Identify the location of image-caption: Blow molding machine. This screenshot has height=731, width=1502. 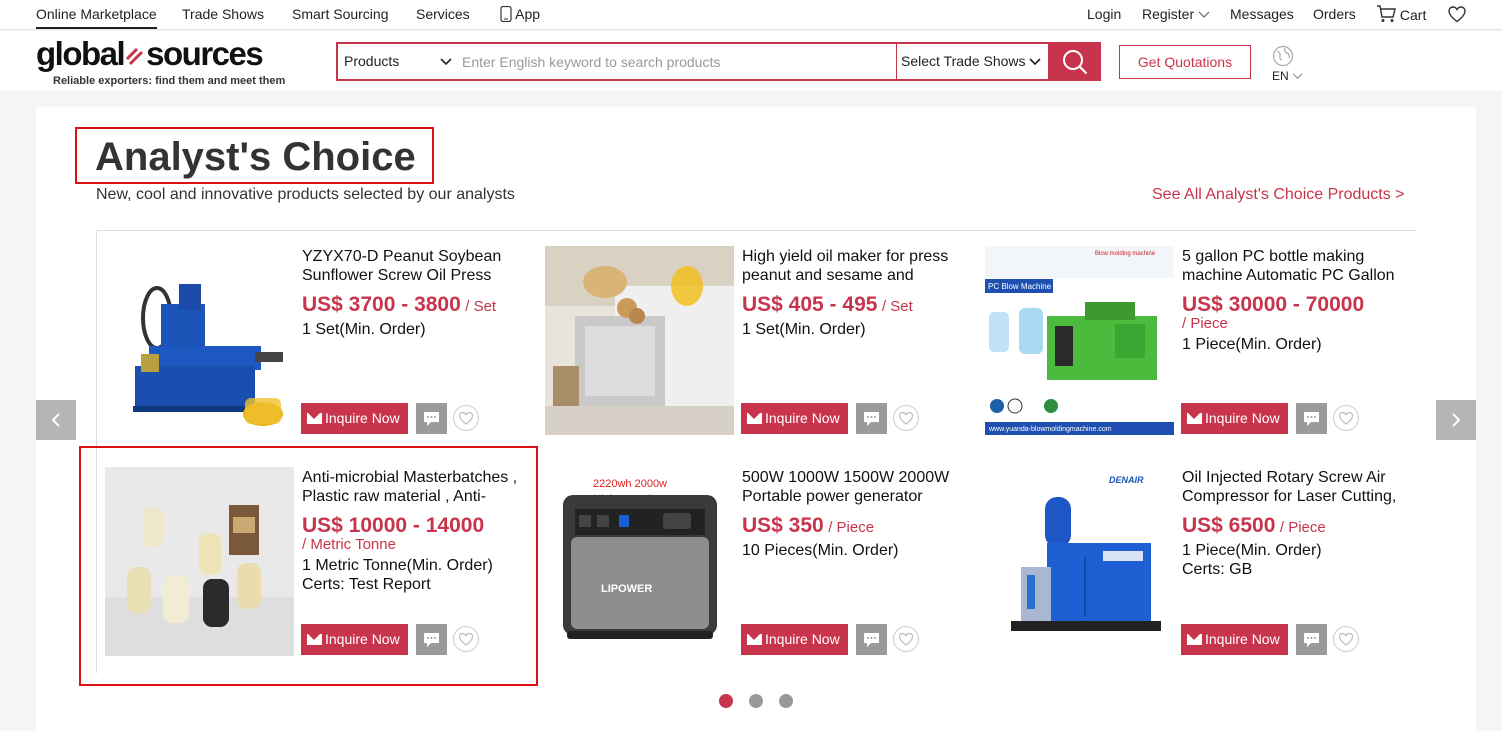
(1125, 254).